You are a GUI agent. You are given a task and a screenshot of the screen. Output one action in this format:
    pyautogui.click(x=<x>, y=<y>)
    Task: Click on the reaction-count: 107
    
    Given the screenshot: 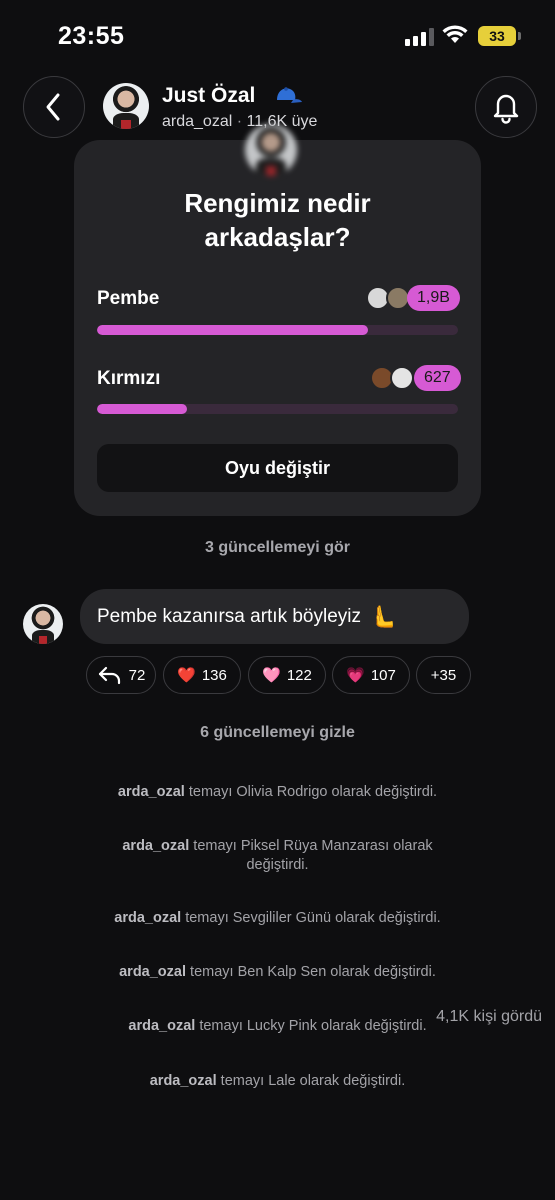 What is the action you would take?
    pyautogui.click(x=383, y=675)
    